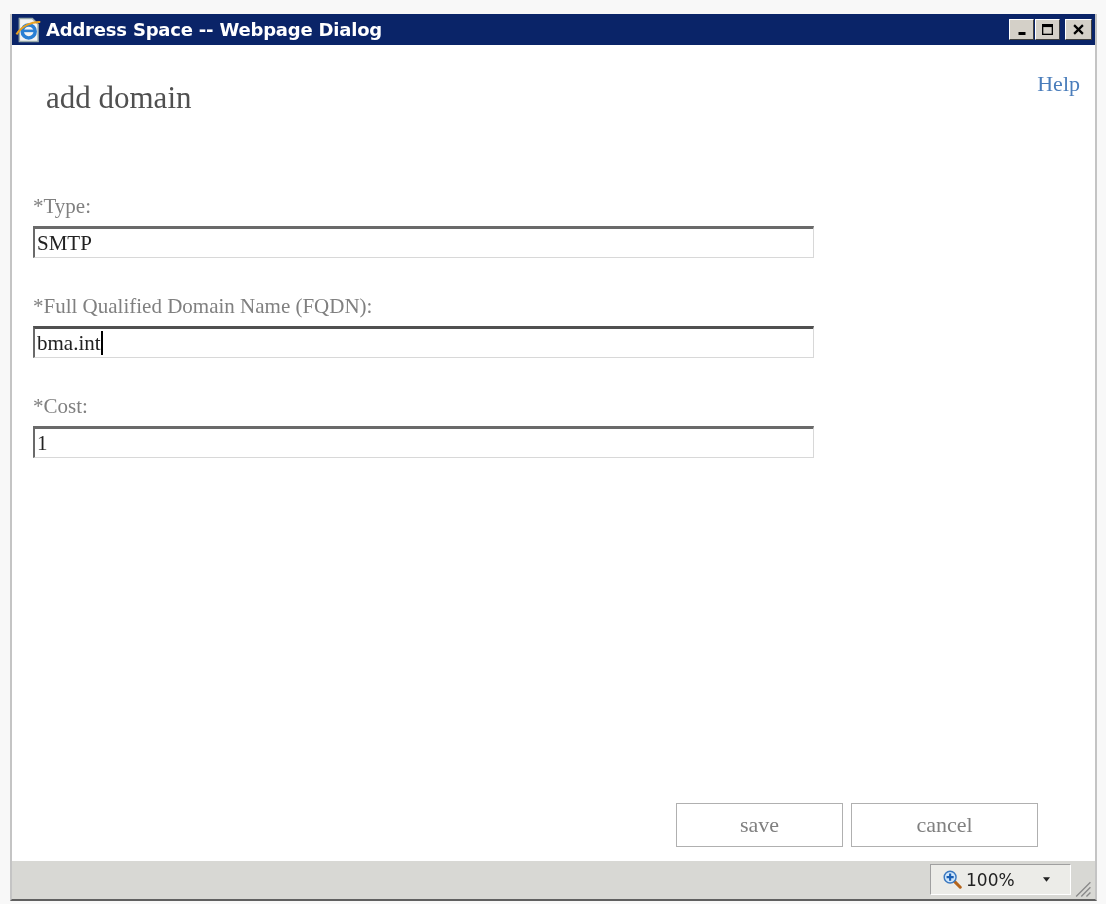 The height and width of the screenshot is (904, 1106). I want to click on field-label: *Type:, so click(63, 206).